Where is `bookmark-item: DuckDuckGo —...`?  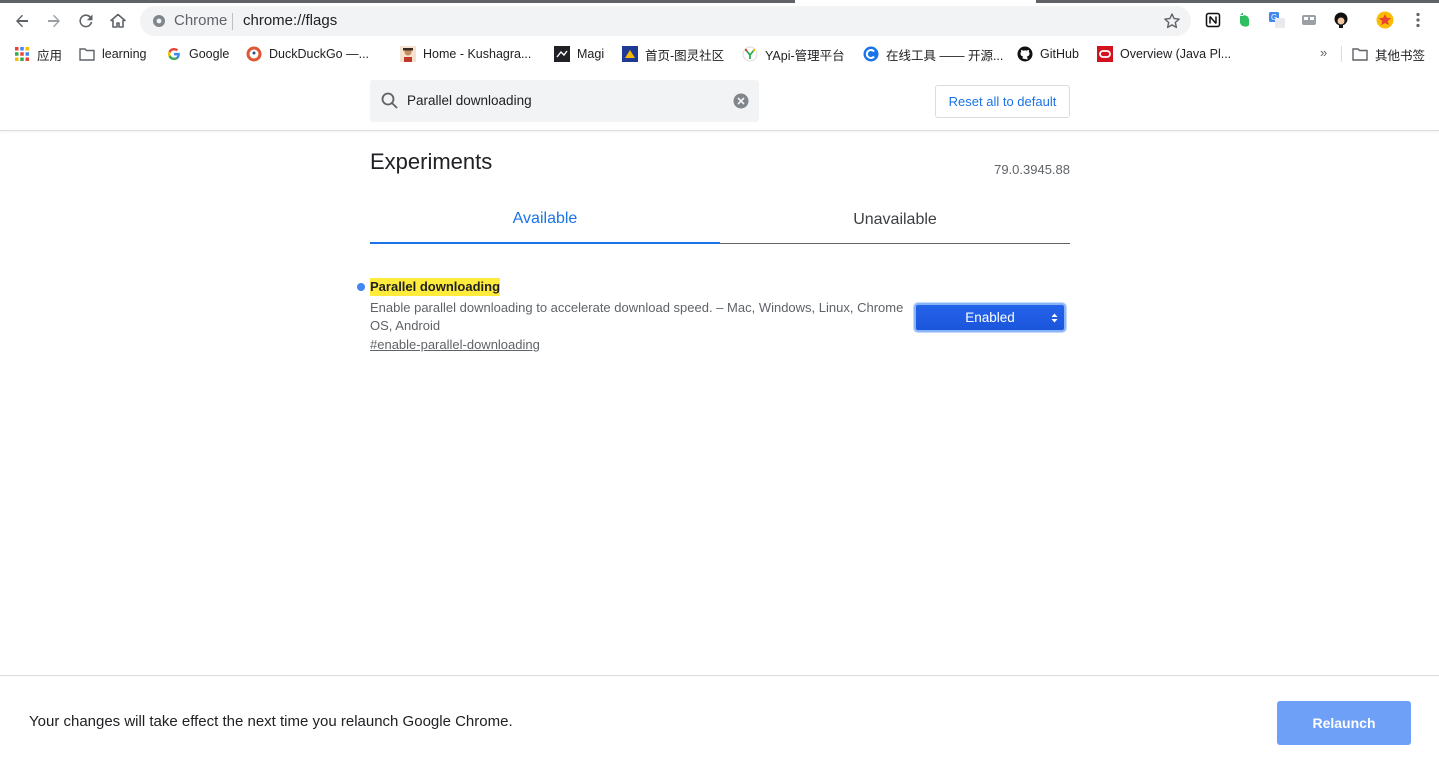 bookmark-item: DuckDuckGo —... is located at coordinates (307, 54).